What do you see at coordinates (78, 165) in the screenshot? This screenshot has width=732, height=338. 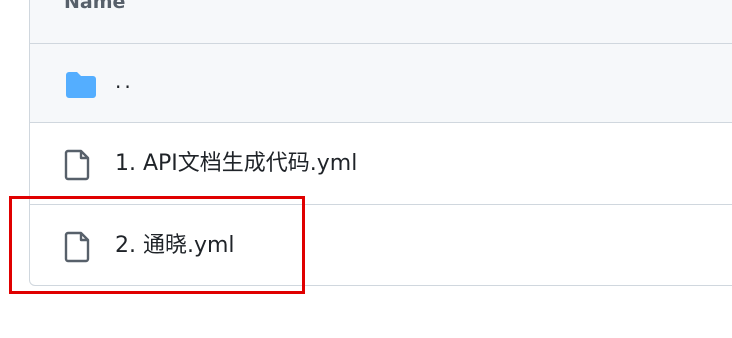 I see `file-icon` at bounding box center [78, 165].